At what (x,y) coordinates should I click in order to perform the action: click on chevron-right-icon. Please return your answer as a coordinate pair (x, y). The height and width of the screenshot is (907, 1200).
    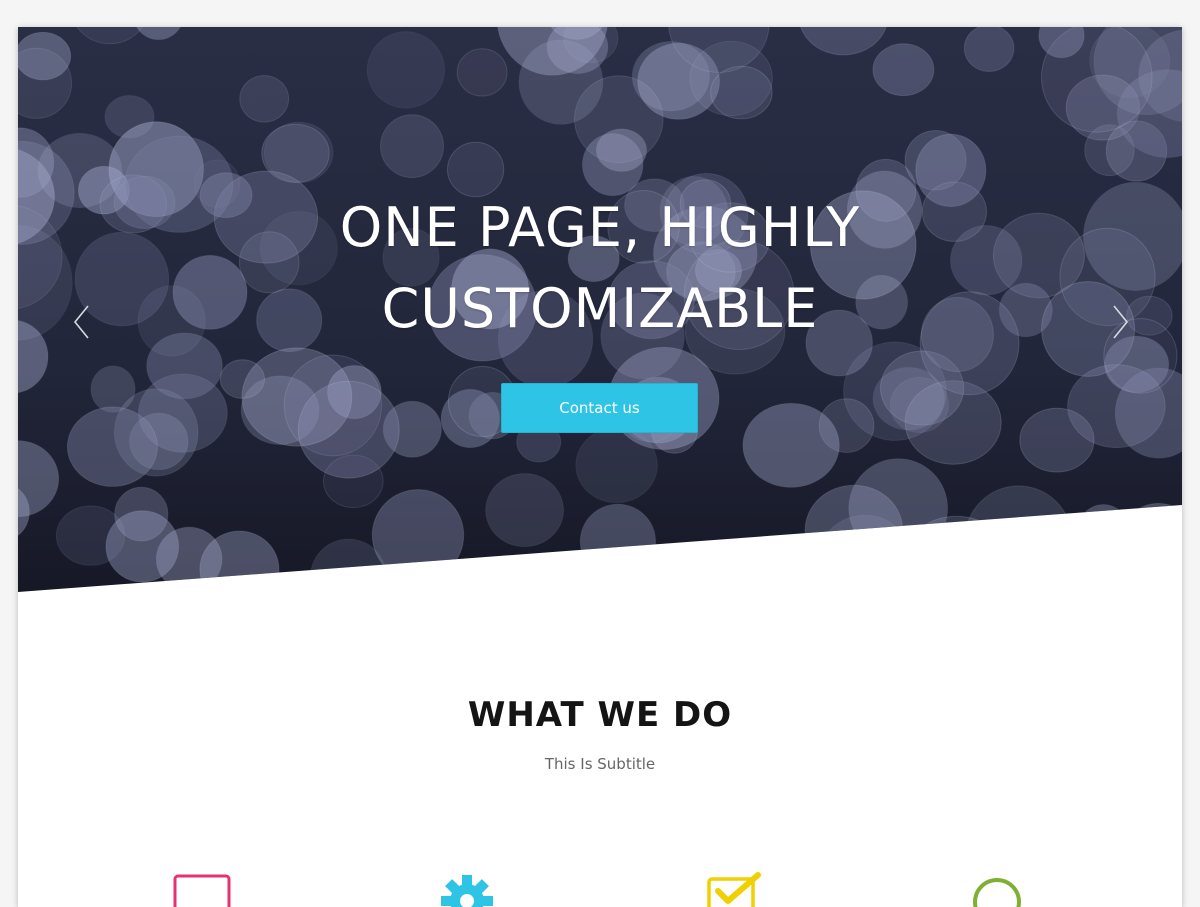
    Looking at the image, I should click on (1121, 322).